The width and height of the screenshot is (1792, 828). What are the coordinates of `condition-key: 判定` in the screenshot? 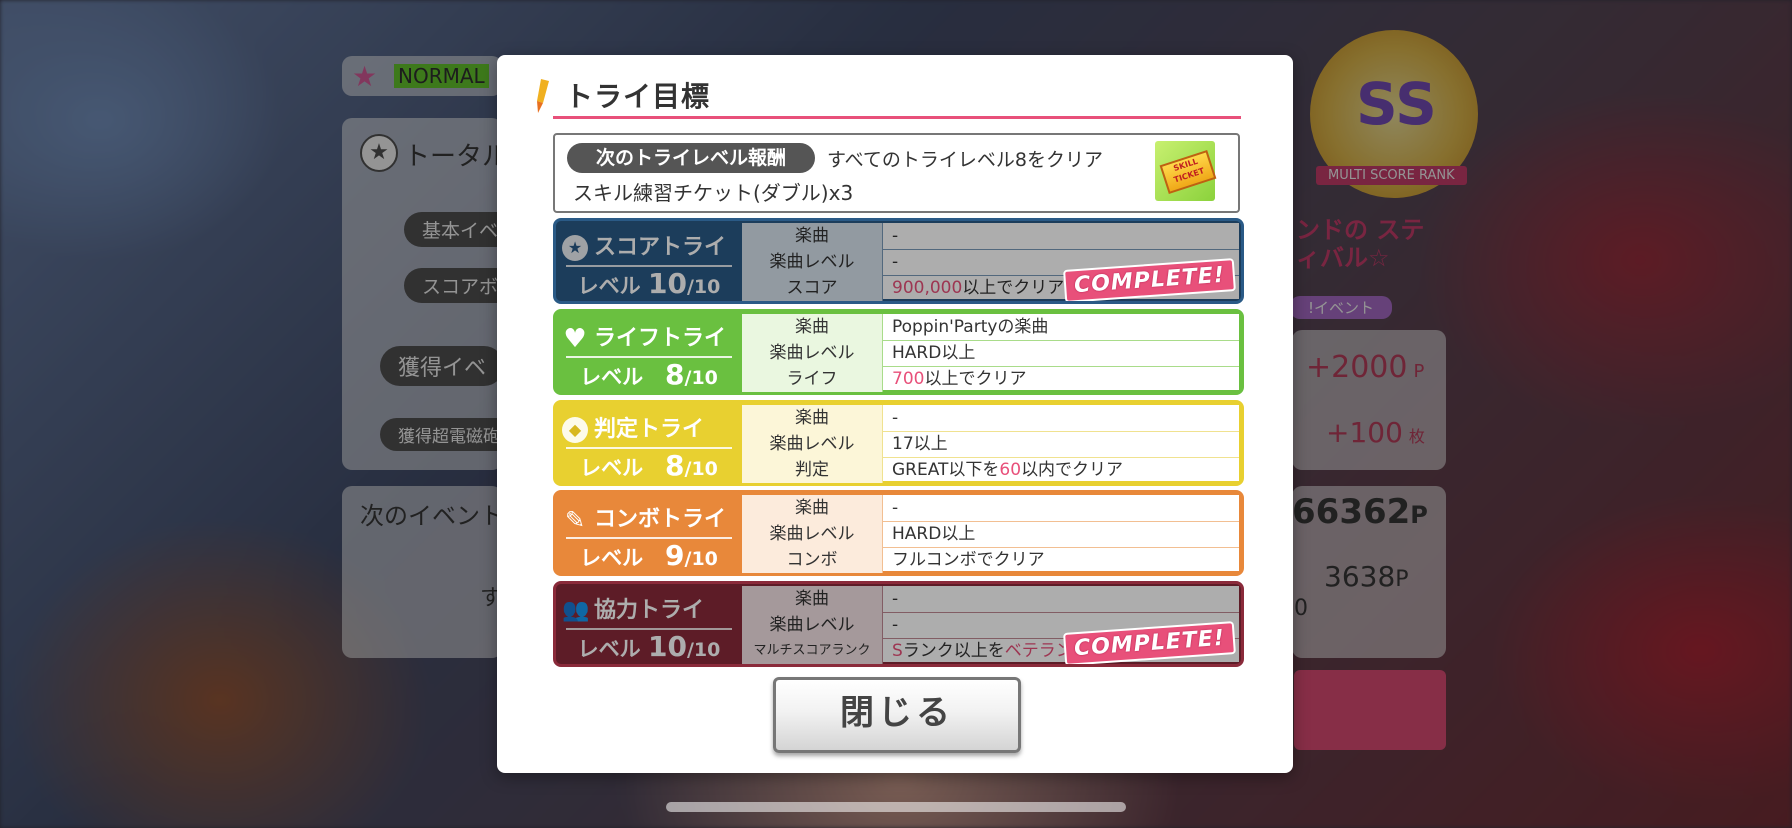 It's located at (812, 470).